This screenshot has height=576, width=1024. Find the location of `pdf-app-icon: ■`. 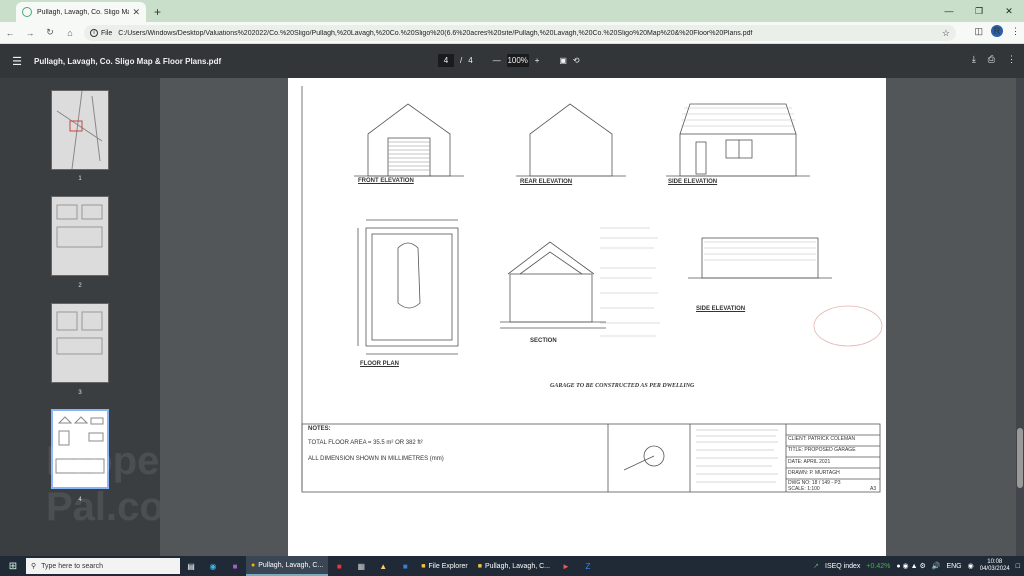

pdf-app-icon: ■ is located at coordinates (339, 566).